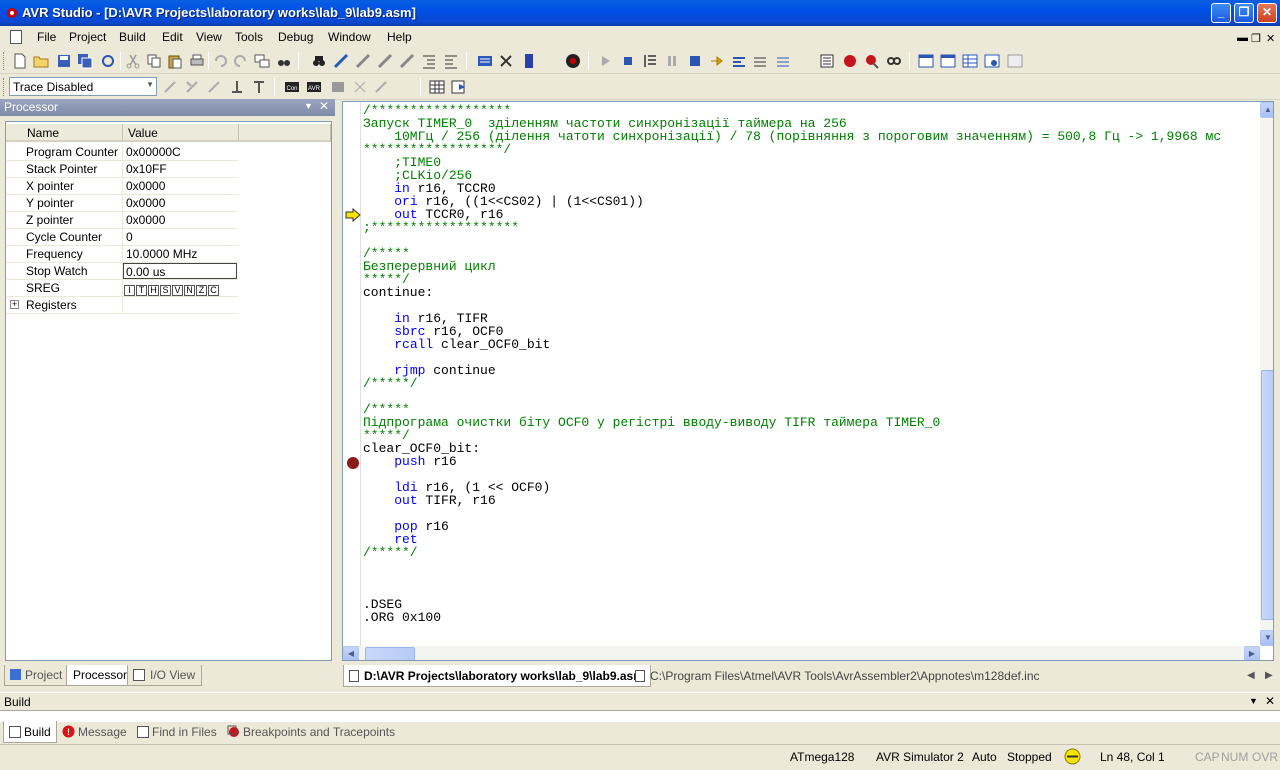  Describe the element at coordinates (141, 290) in the screenshot. I see `sreg-flag-t: T` at that location.